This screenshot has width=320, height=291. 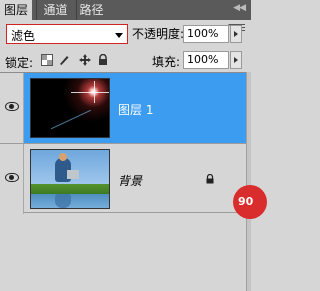 What do you see at coordinates (119, 35) in the screenshot?
I see `chevron-down-icon` at bounding box center [119, 35].